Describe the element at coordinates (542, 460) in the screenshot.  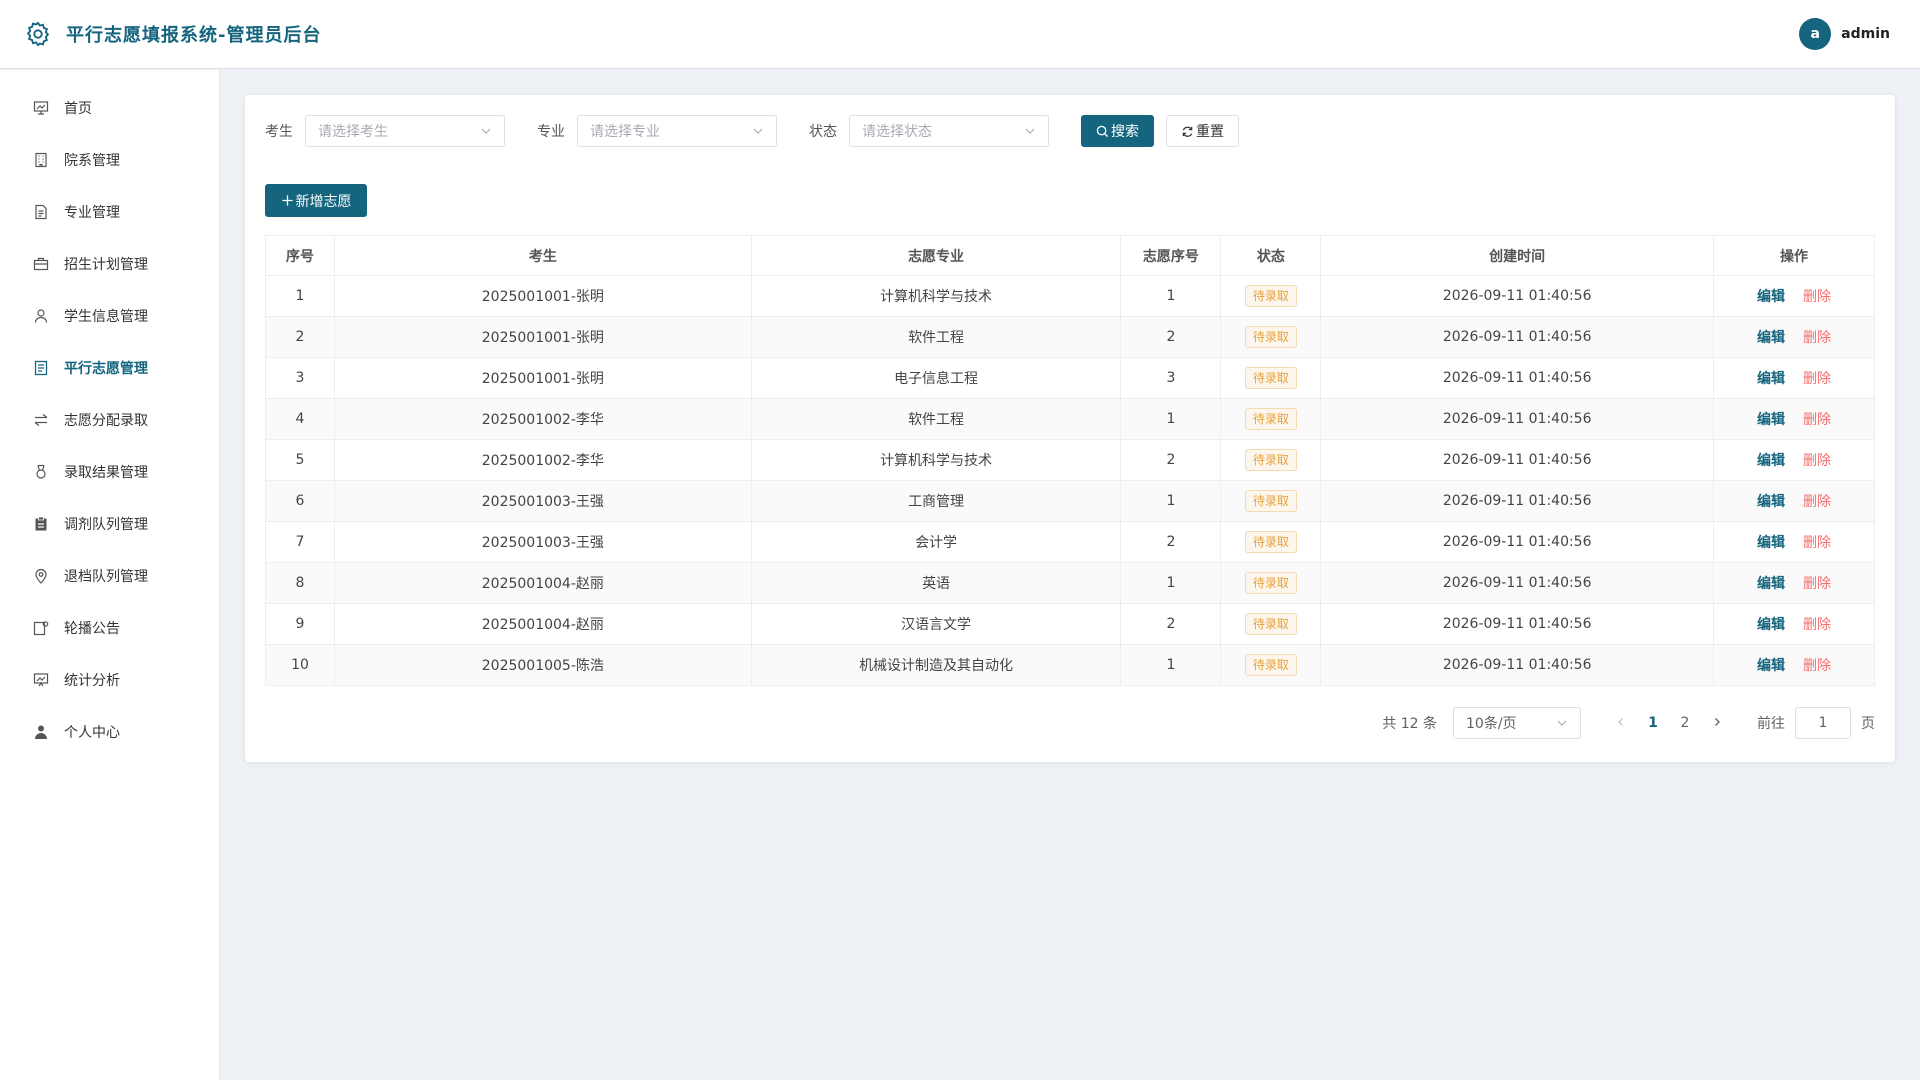
I see `cell-student: 2025001002-李华` at that location.